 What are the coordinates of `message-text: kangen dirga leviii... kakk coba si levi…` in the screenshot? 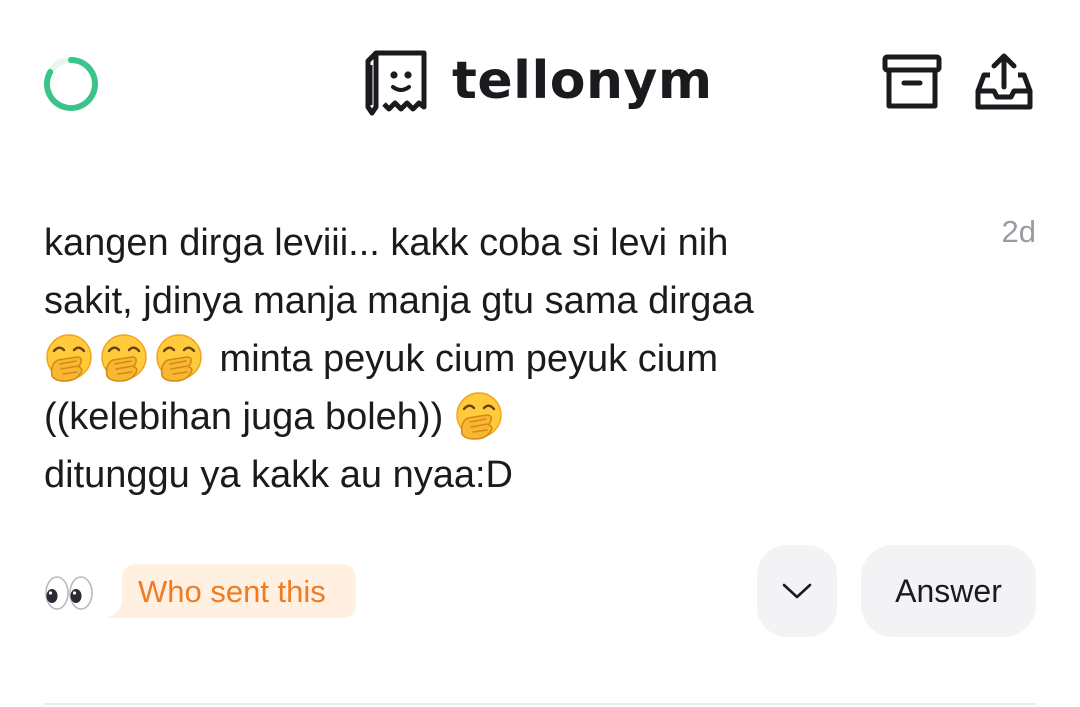 It's located at (386, 243).